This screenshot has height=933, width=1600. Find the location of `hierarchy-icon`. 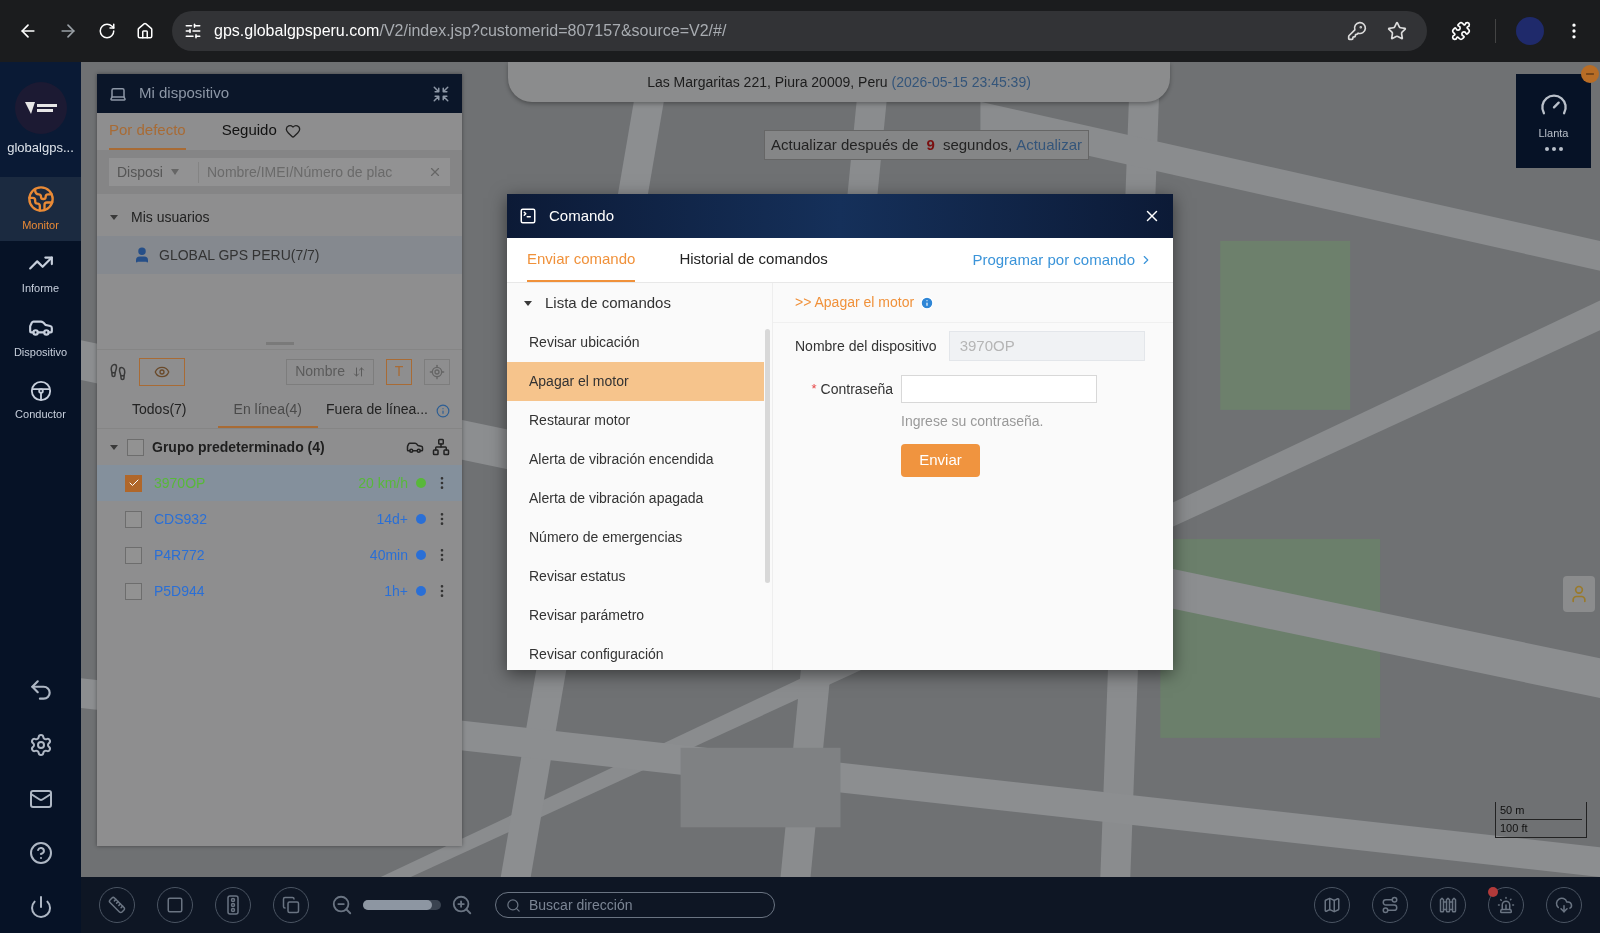

hierarchy-icon is located at coordinates (441, 447).